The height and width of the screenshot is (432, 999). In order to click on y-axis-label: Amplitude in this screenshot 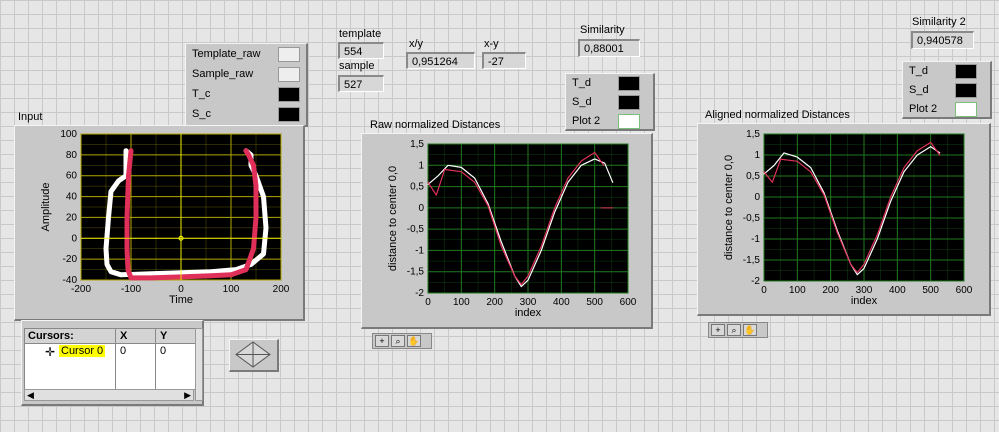, I will do `click(46, 207)`.